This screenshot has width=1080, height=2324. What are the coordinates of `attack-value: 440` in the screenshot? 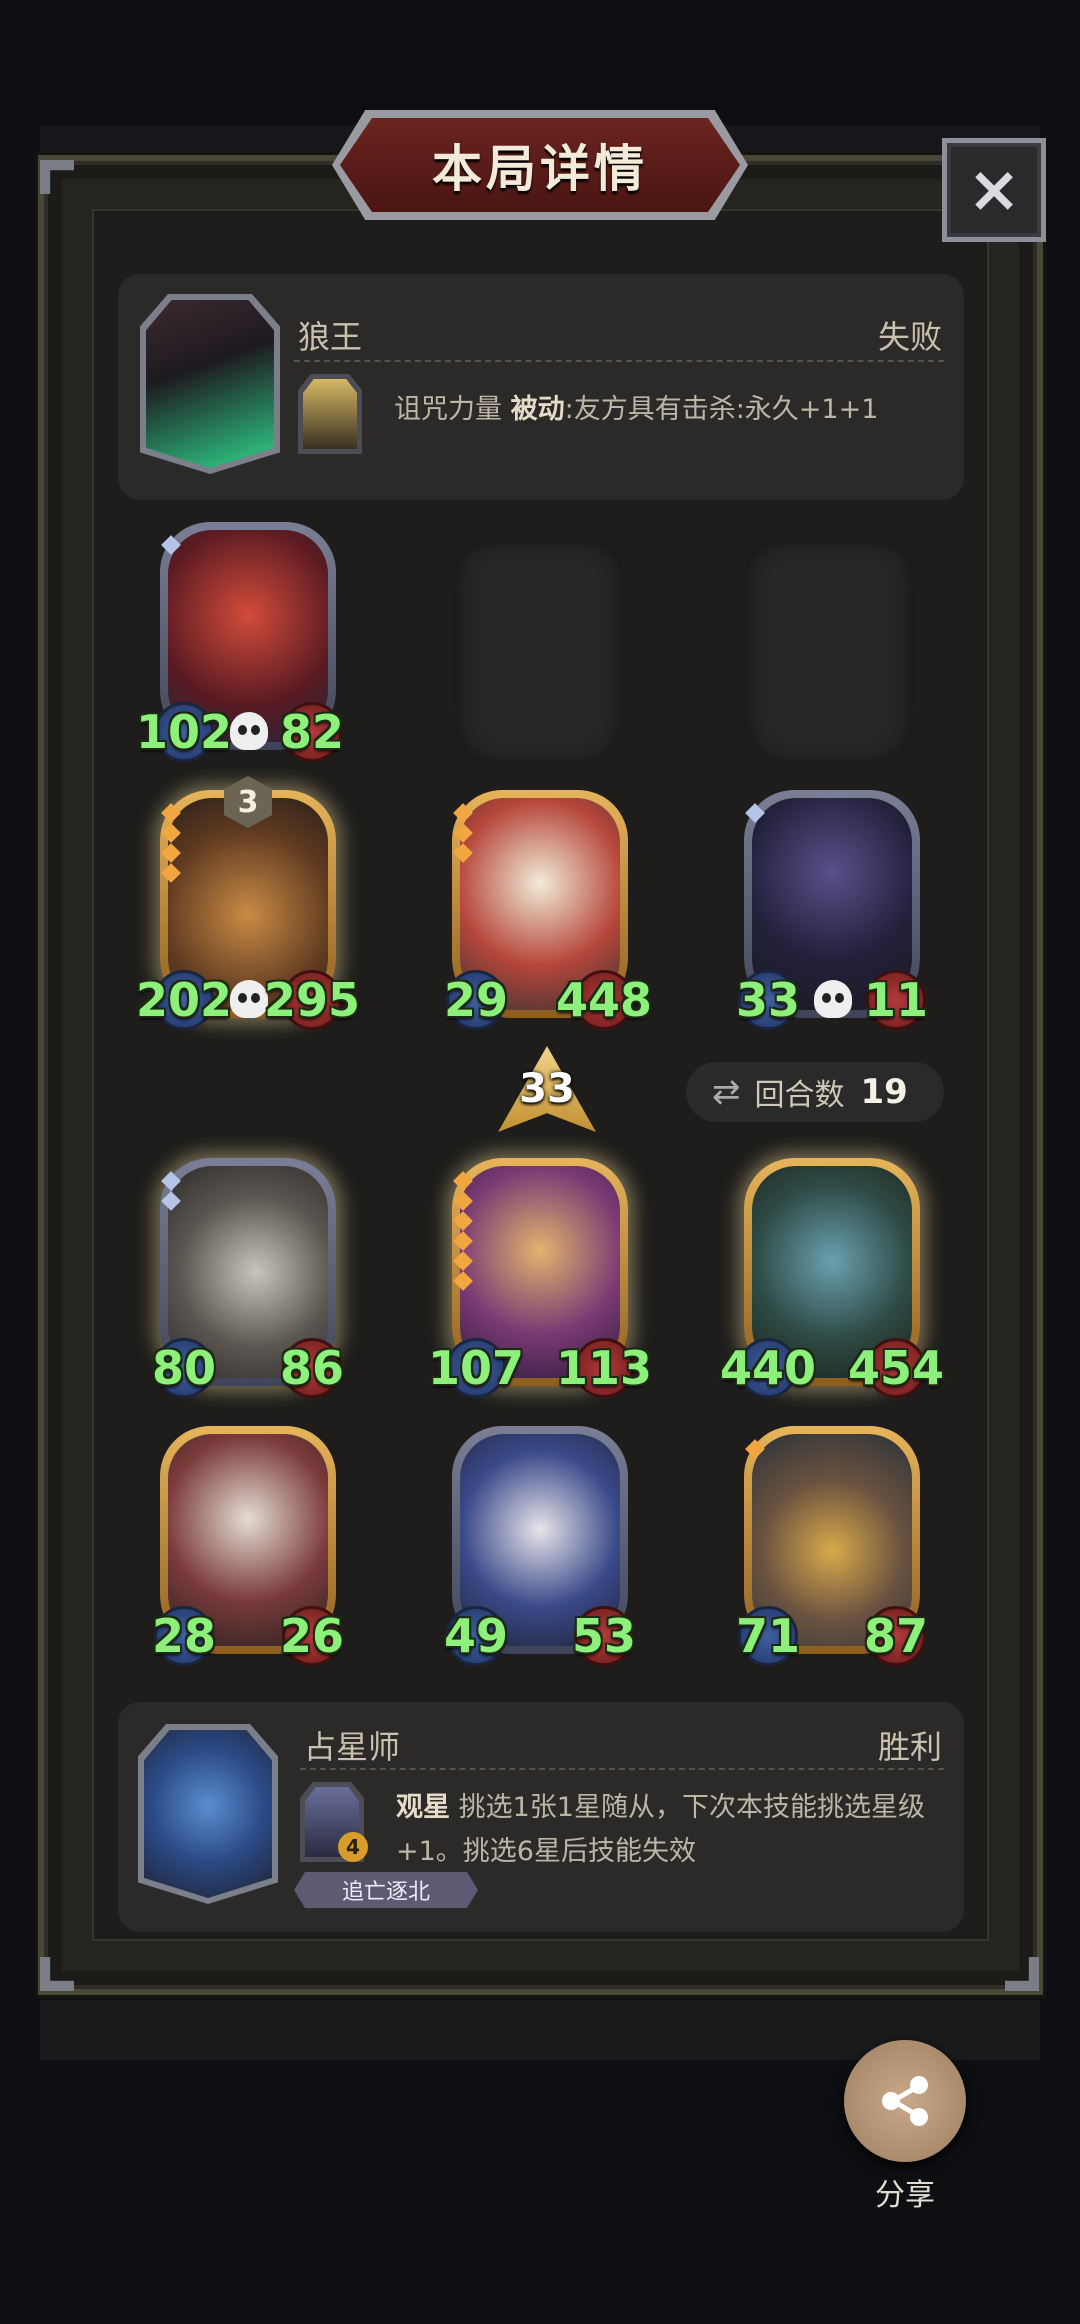 It's located at (768, 1368).